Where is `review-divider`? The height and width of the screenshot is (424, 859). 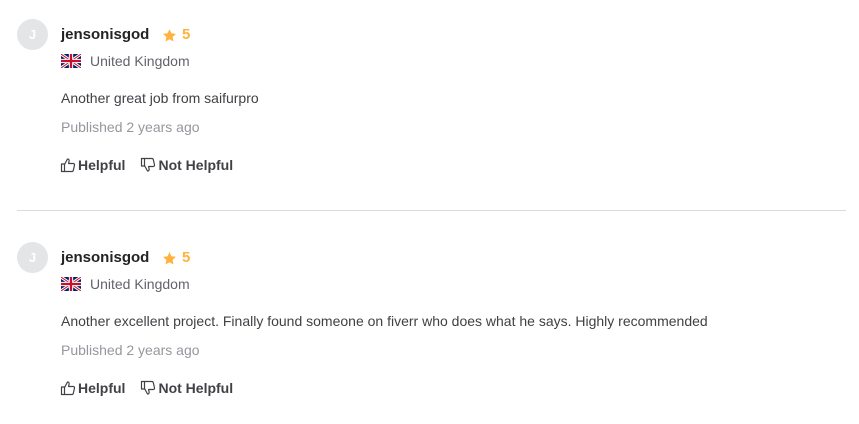 review-divider is located at coordinates (431, 210).